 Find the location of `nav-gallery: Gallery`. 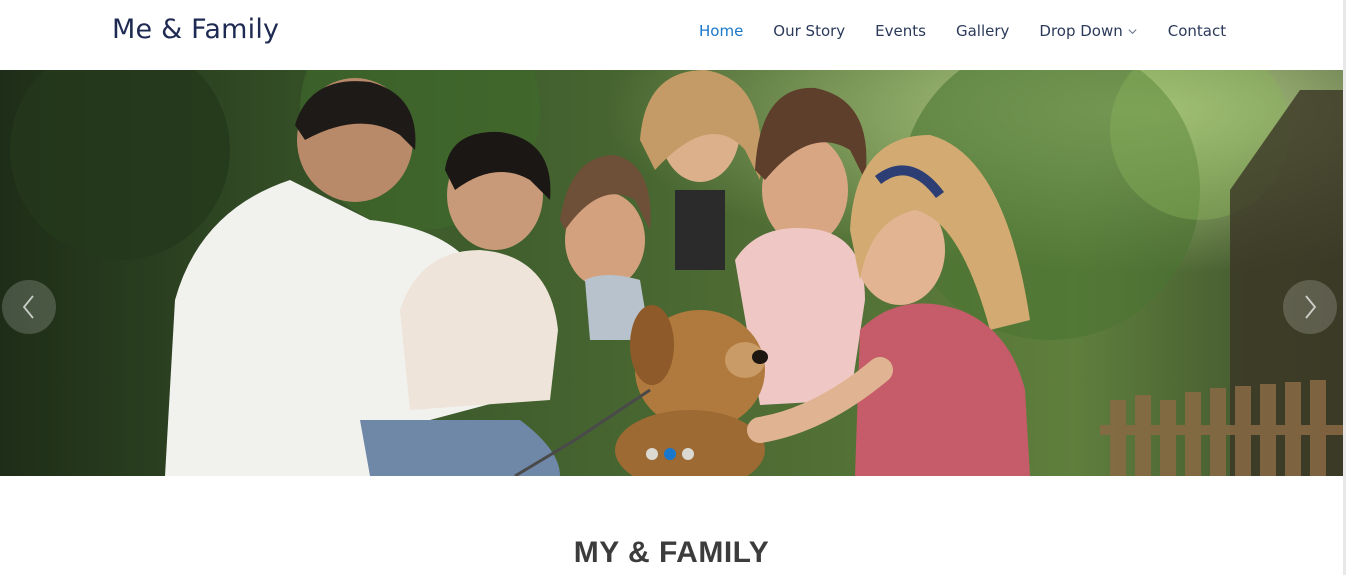

nav-gallery: Gallery is located at coordinates (982, 31).